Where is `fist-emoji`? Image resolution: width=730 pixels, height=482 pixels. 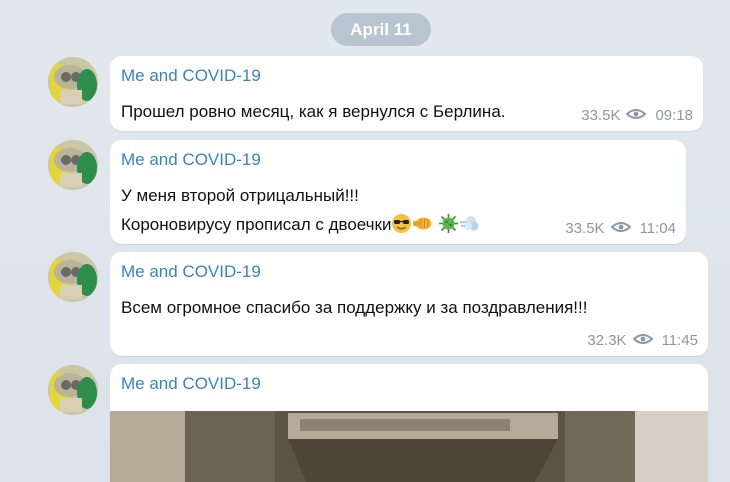
fist-emoji is located at coordinates (422, 223).